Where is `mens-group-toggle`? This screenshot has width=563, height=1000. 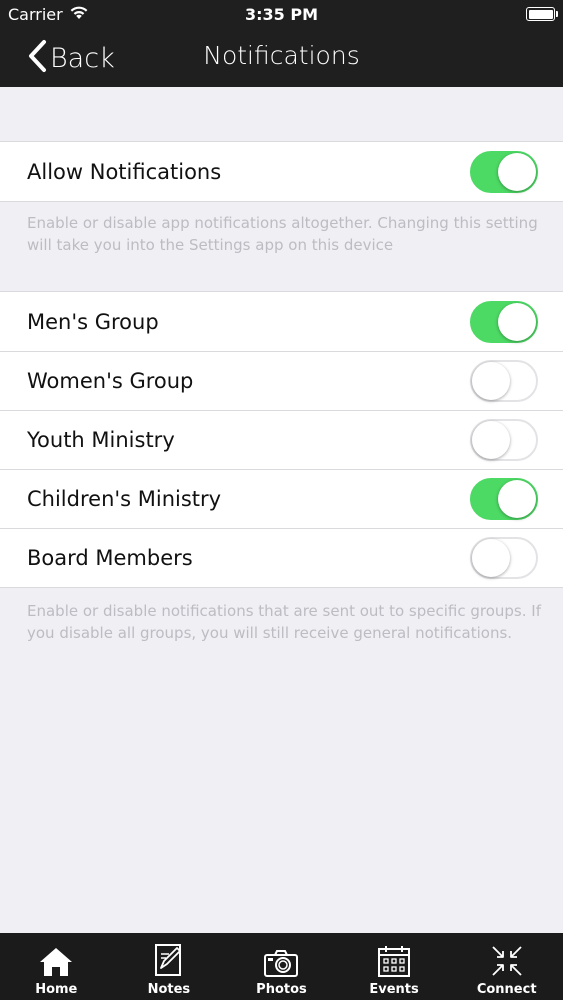 mens-group-toggle is located at coordinates (504, 321).